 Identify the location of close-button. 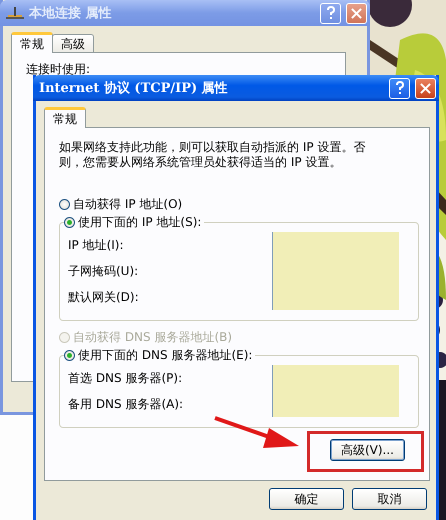
(425, 88).